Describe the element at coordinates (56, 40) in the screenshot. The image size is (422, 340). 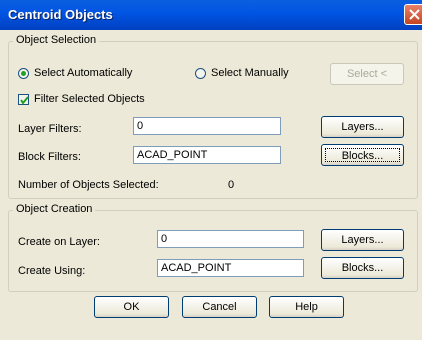
I see `object-selection-legend: Object Selection` at that location.